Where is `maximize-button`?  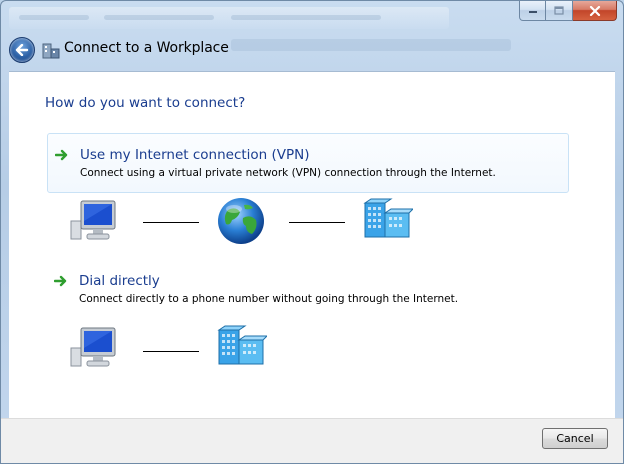 maximize-button is located at coordinates (559, 11).